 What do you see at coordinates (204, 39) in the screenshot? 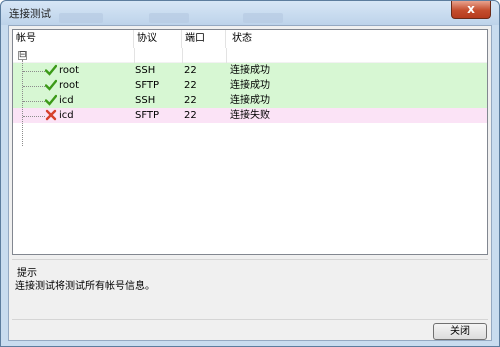
I see `column-header-port: 端口` at bounding box center [204, 39].